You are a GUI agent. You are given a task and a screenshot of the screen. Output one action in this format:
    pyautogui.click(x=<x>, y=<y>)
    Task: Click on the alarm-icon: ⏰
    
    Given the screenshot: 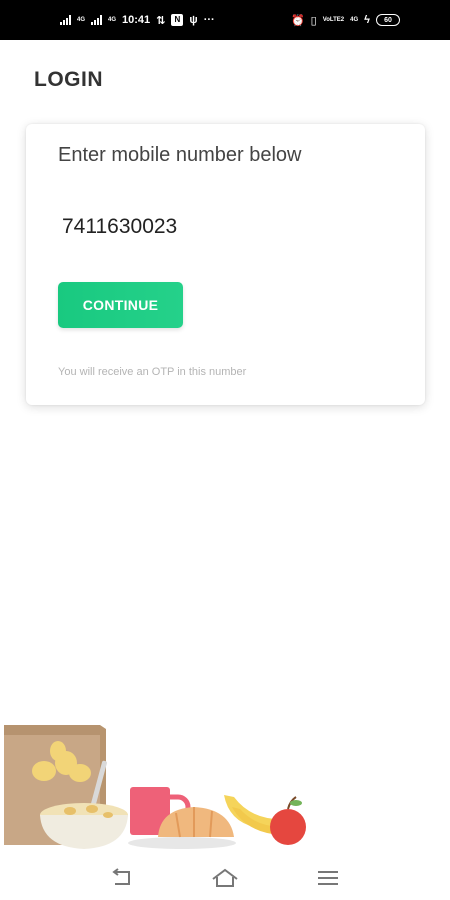 What is the action you would take?
    pyautogui.click(x=297, y=20)
    